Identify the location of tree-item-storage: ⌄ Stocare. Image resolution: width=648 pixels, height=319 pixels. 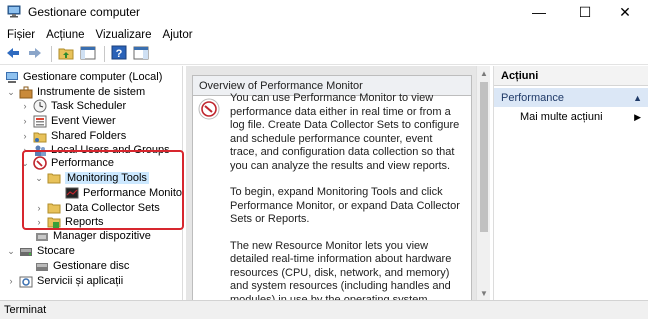
(40, 251).